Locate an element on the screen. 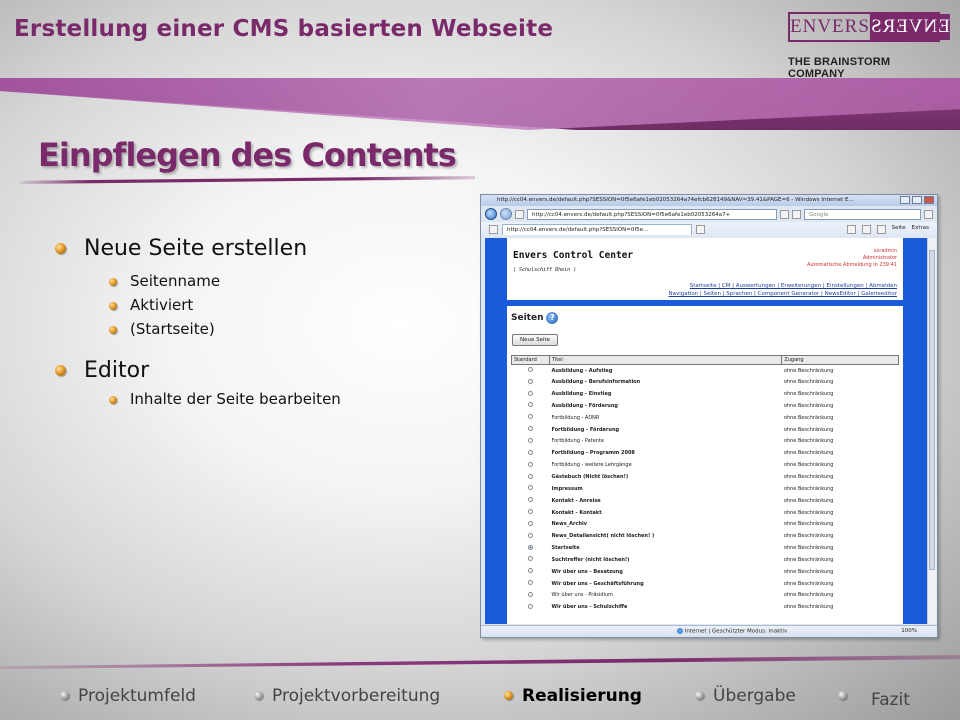 The width and height of the screenshot is (960, 720). page-title-cell: Wir über uns - Schulschiffe is located at coordinates (666, 607).